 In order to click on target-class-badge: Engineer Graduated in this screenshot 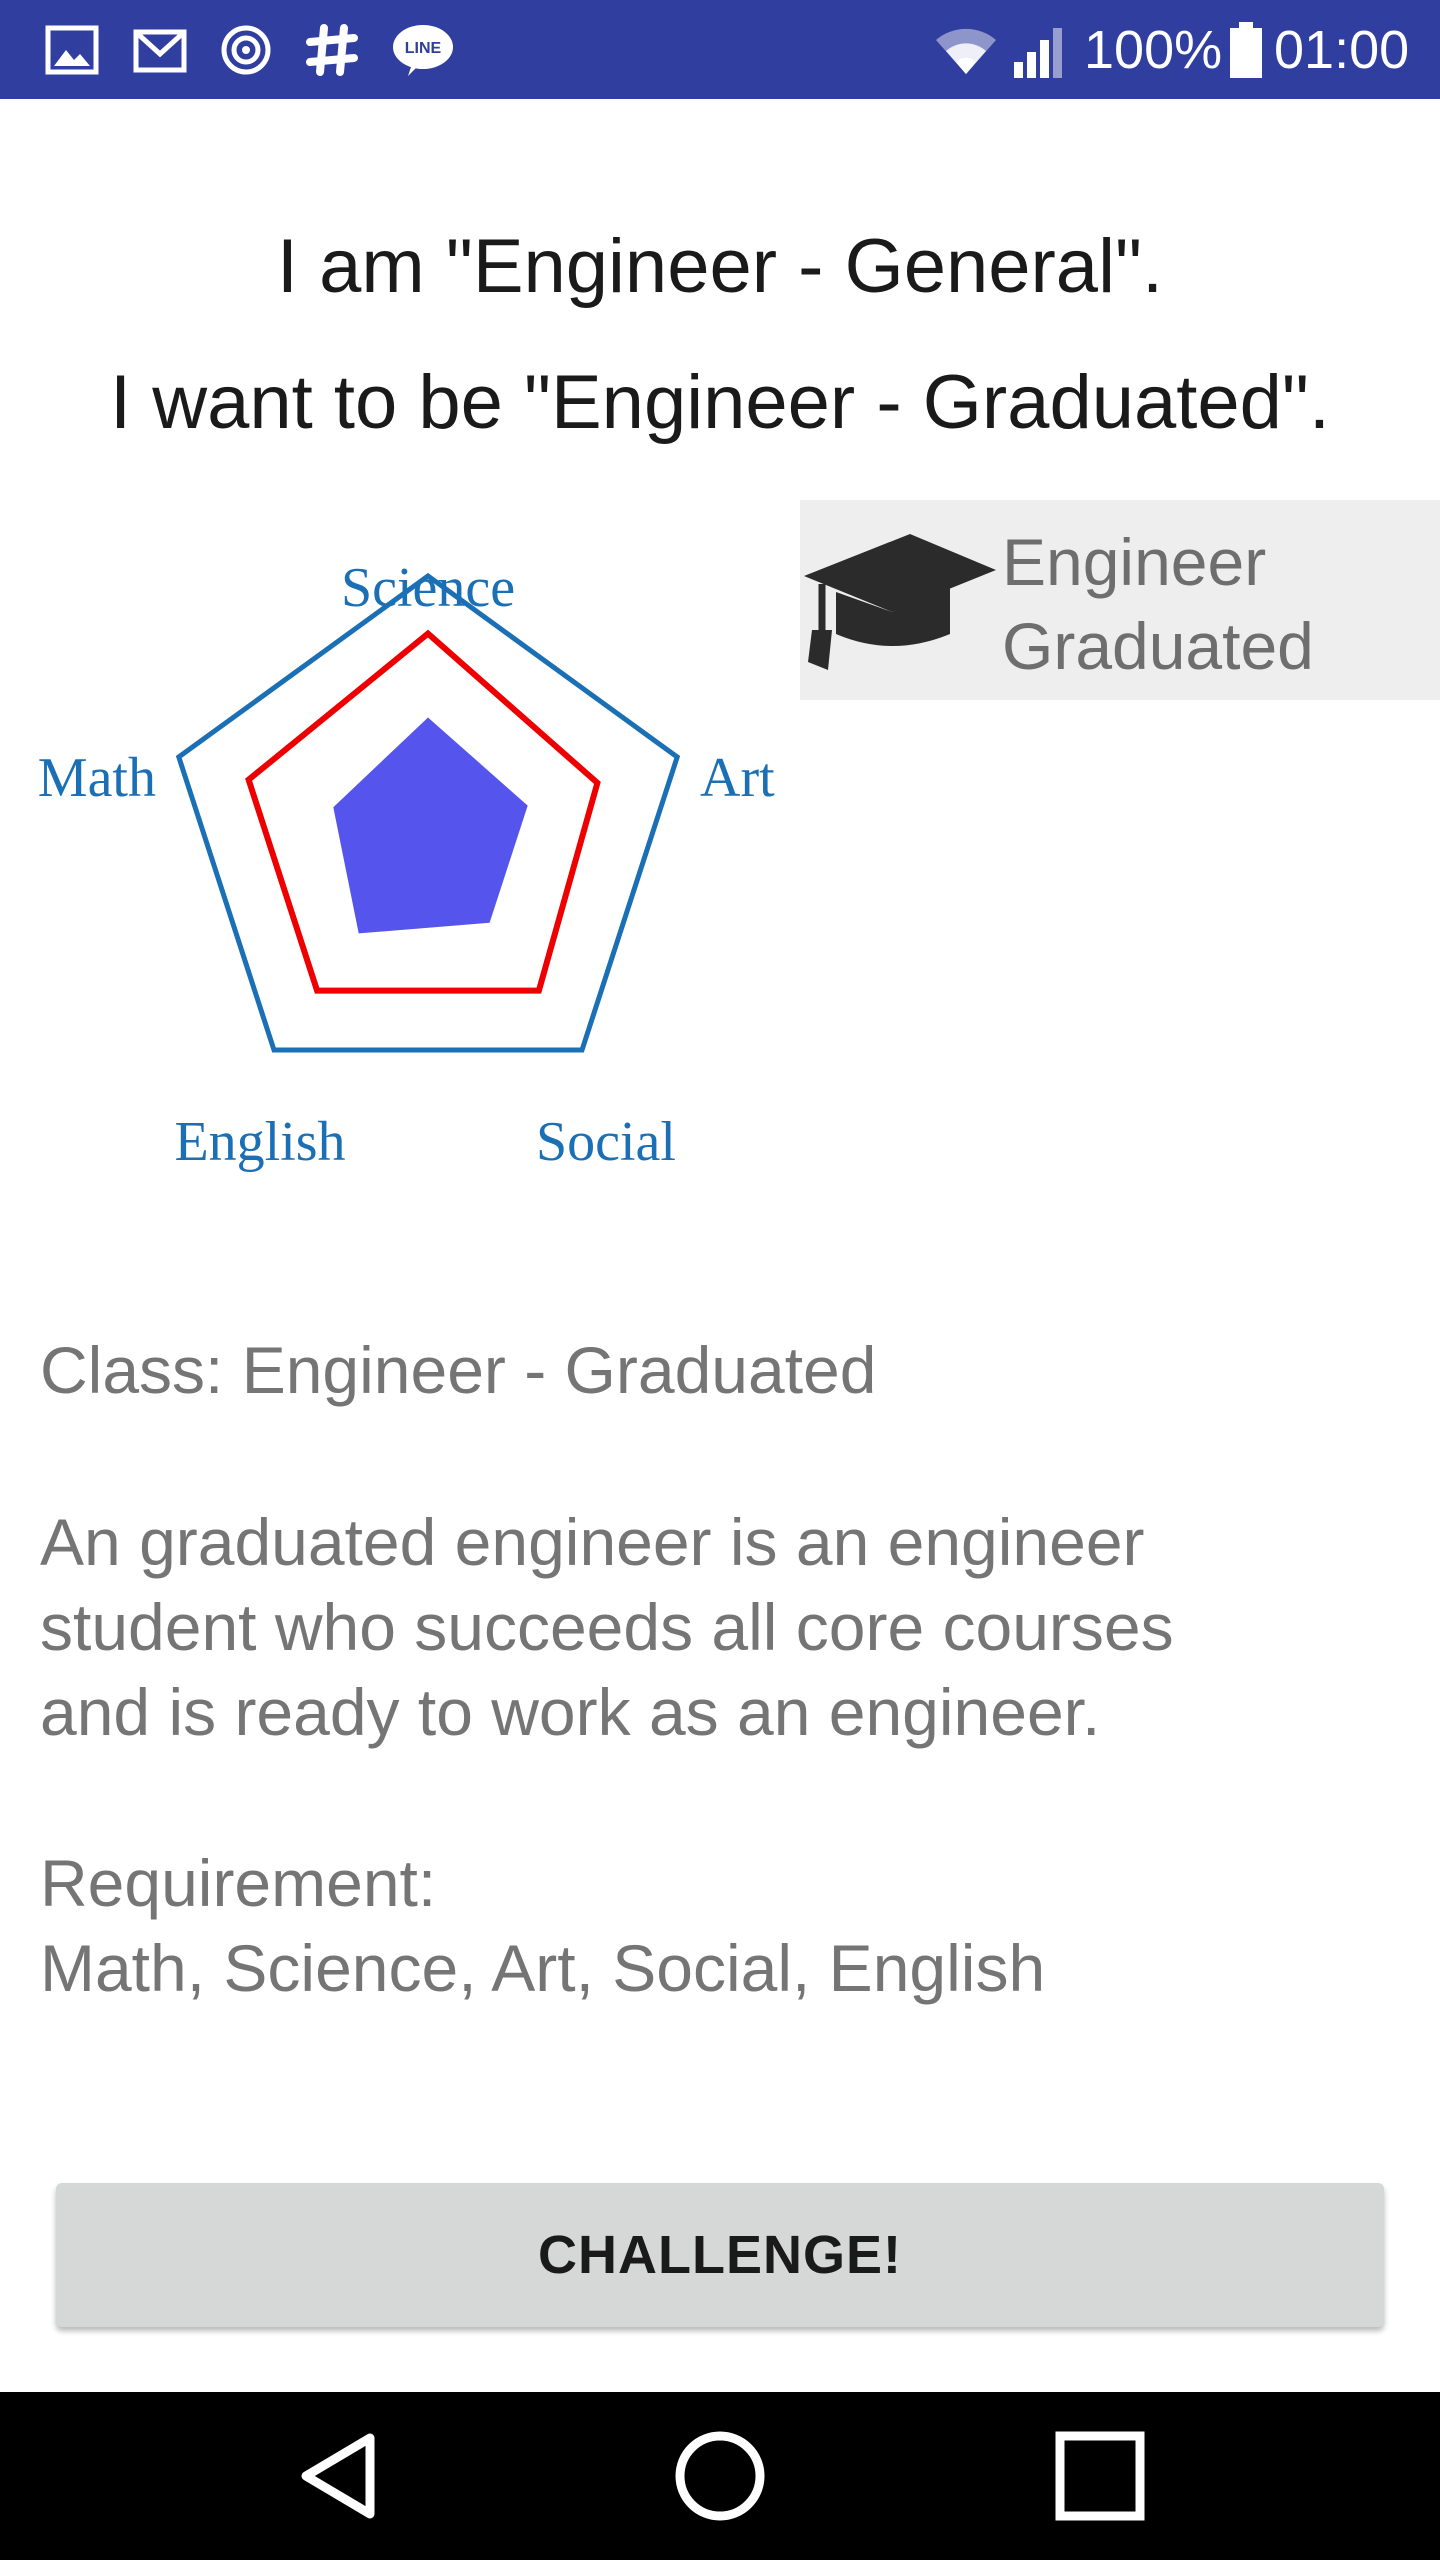, I will do `click(1120, 600)`.